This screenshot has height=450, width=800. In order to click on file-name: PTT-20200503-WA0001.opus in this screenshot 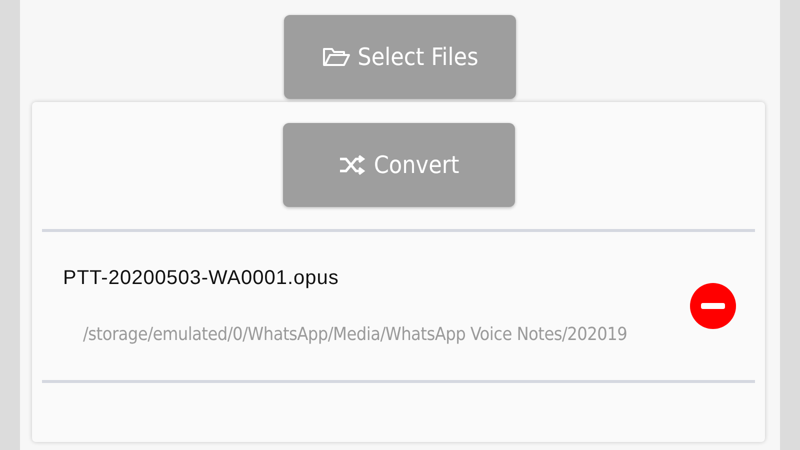, I will do `click(201, 278)`.